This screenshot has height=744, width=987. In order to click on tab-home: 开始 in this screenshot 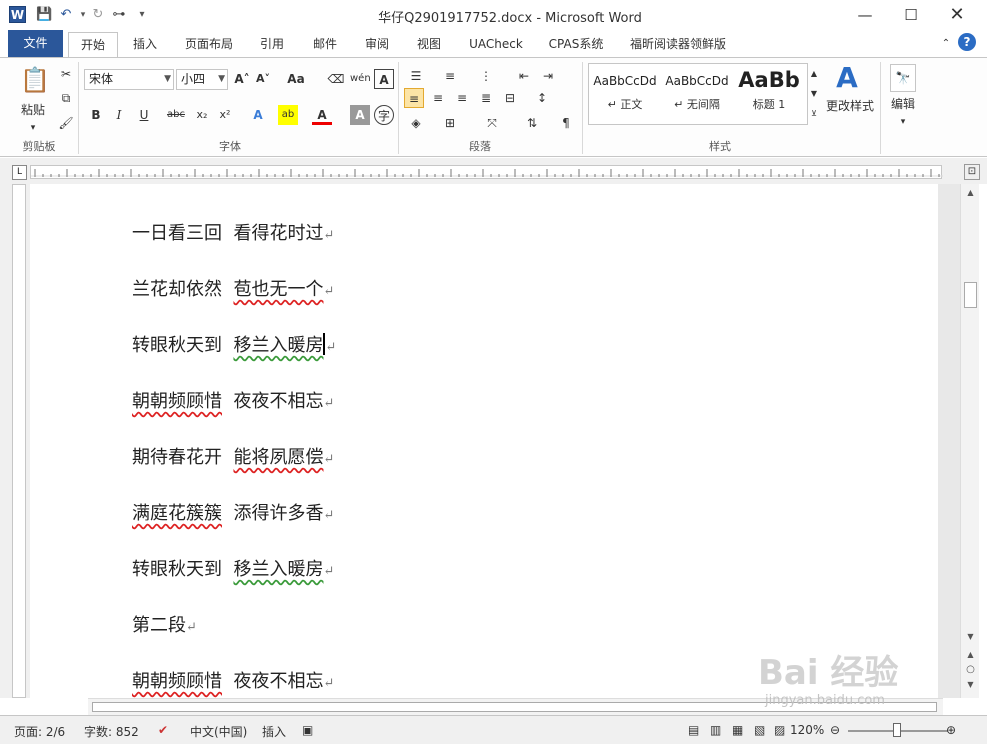, I will do `click(93, 44)`.